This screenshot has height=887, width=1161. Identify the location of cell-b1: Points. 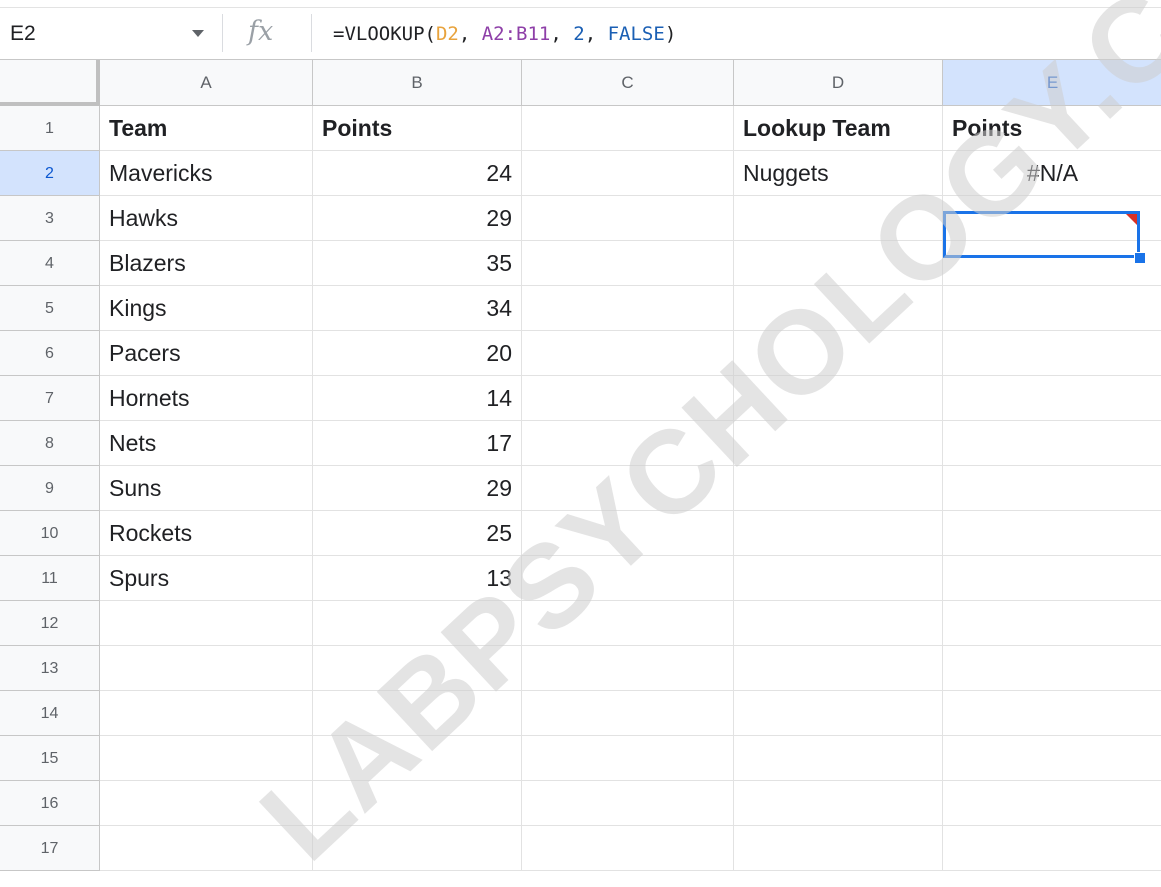
(417, 128).